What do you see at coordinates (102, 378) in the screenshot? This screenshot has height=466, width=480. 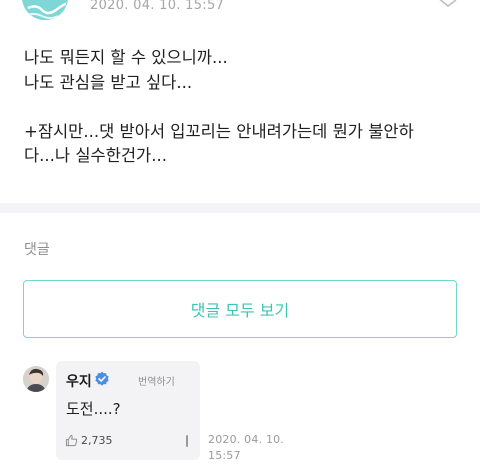 I see `verified-badge-icon` at bounding box center [102, 378].